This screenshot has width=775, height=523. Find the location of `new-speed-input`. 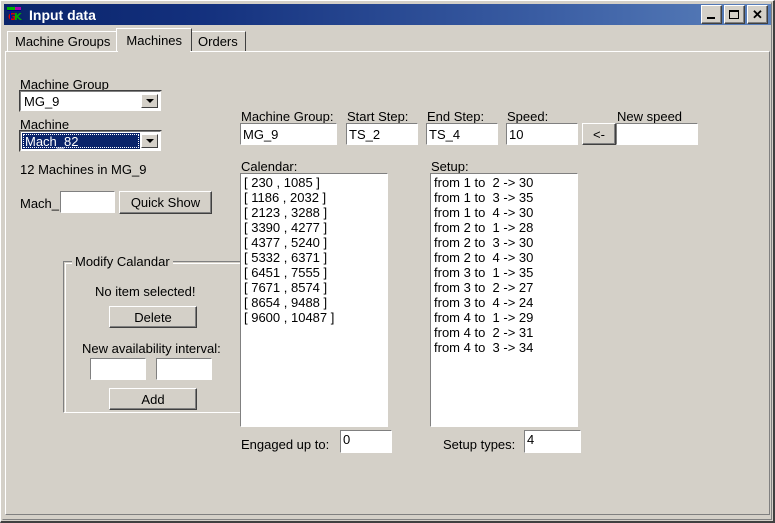

new-speed-input is located at coordinates (657, 134).